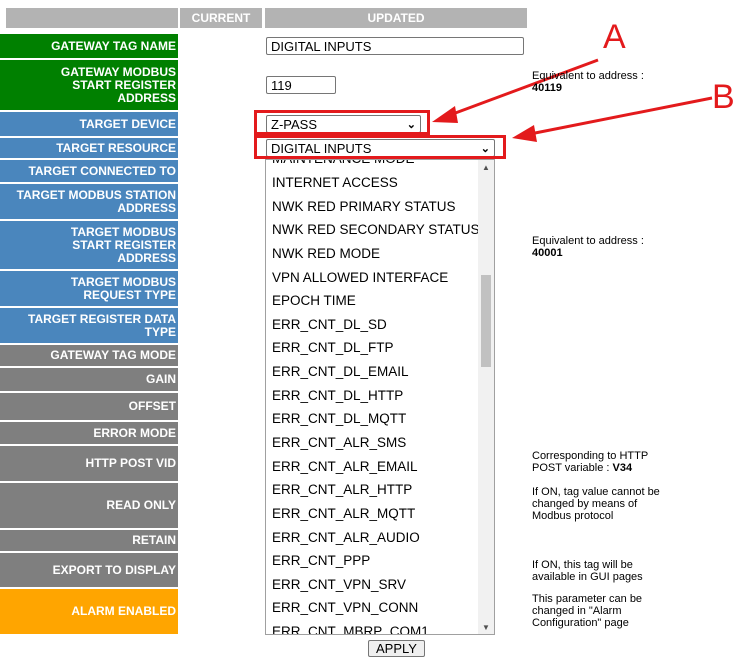 The width and height of the screenshot is (736, 657). What do you see at coordinates (89, 288) in the screenshot?
I see `label-target-modbus-request-type: TARGET MODBUS REQUEST TYPE` at bounding box center [89, 288].